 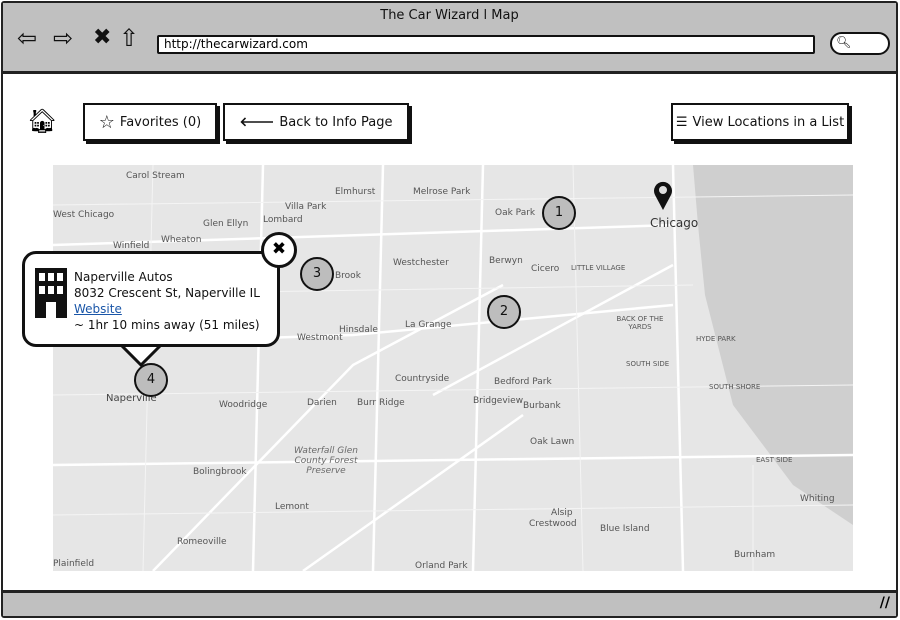 What do you see at coordinates (486, 44) in the screenshot?
I see `url-field: http://thecarwizard.com` at bounding box center [486, 44].